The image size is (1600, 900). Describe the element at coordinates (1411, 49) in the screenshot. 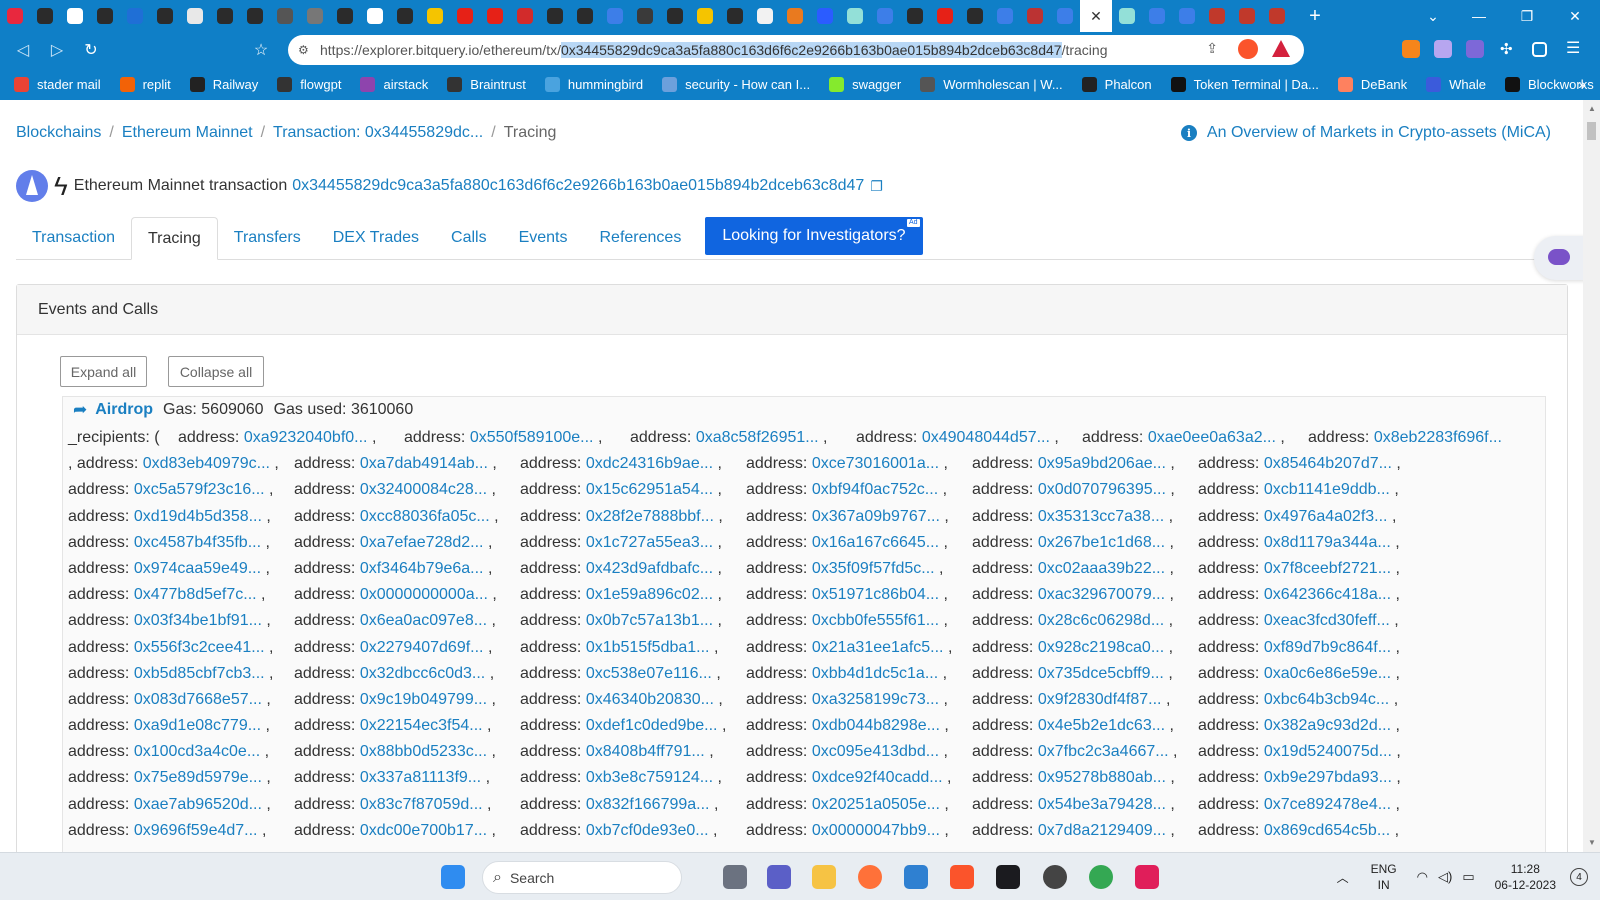

I see `metamask-extension-icon` at that location.